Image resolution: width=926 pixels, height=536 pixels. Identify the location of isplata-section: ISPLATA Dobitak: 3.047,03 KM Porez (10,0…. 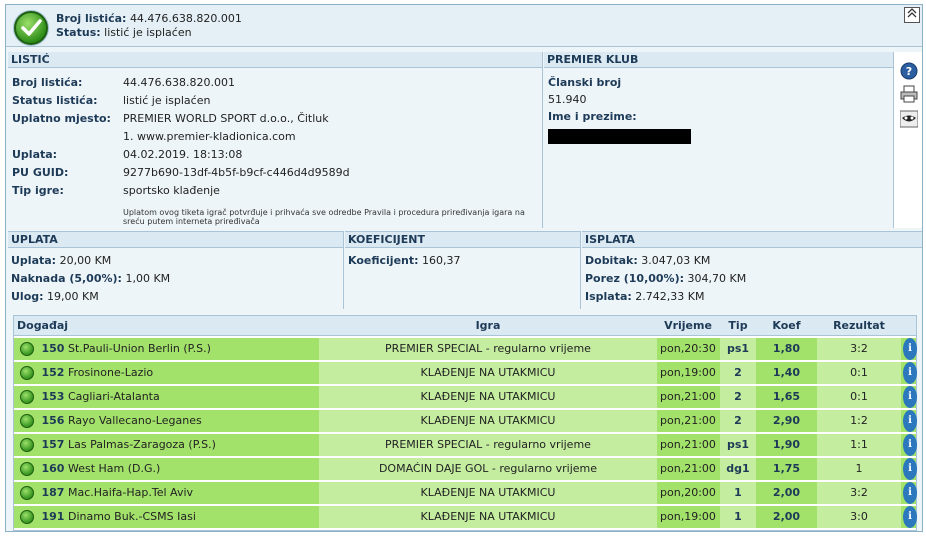
(752, 270).